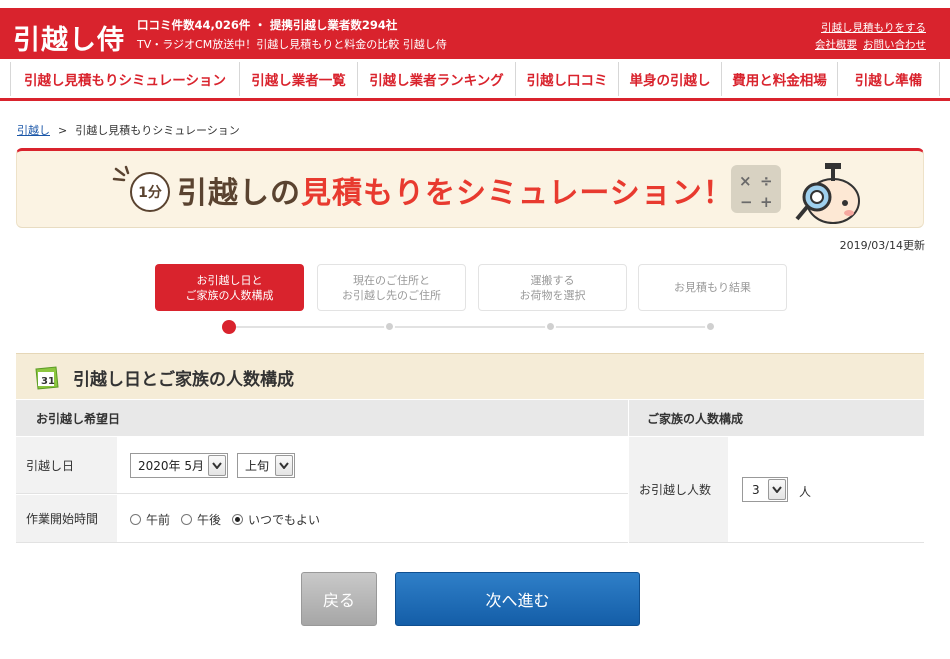 This screenshot has width=950, height=659. I want to click on section-header: 31 引越し日とご家族の人数構成, so click(470, 376).